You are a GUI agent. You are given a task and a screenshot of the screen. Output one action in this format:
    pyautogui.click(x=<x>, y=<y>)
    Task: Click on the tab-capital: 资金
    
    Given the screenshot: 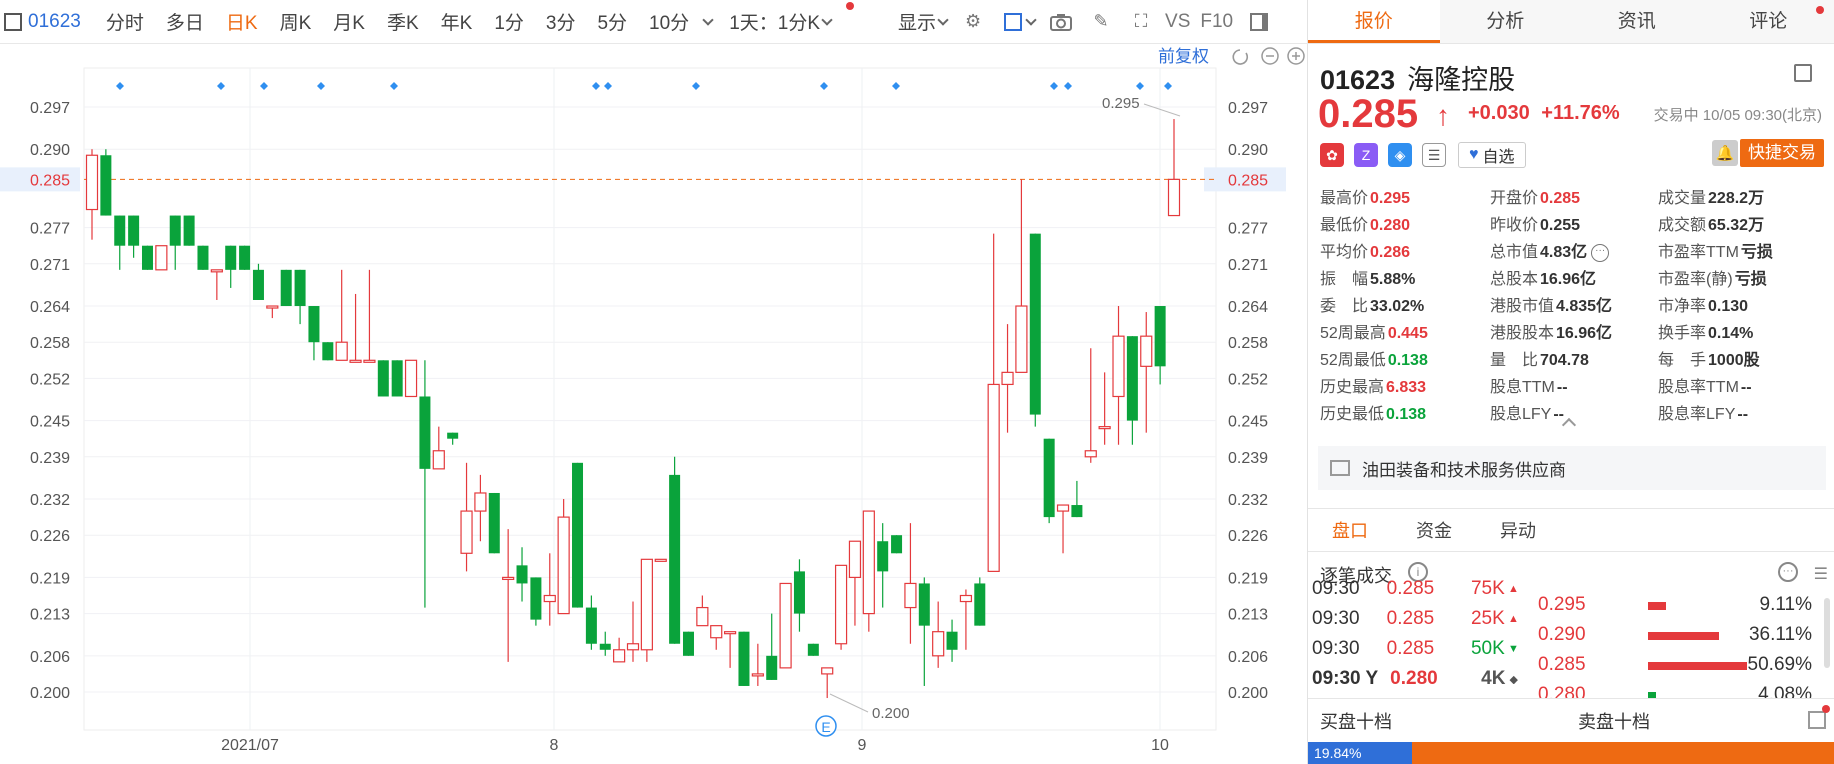 What is the action you would take?
    pyautogui.click(x=1434, y=530)
    